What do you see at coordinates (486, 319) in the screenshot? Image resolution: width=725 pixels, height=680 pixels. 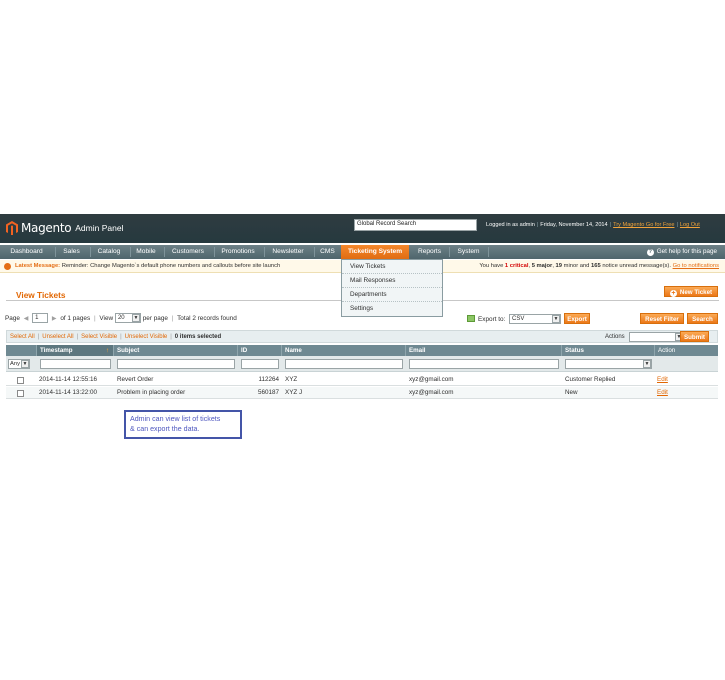 I see `export-label: Export to:` at bounding box center [486, 319].